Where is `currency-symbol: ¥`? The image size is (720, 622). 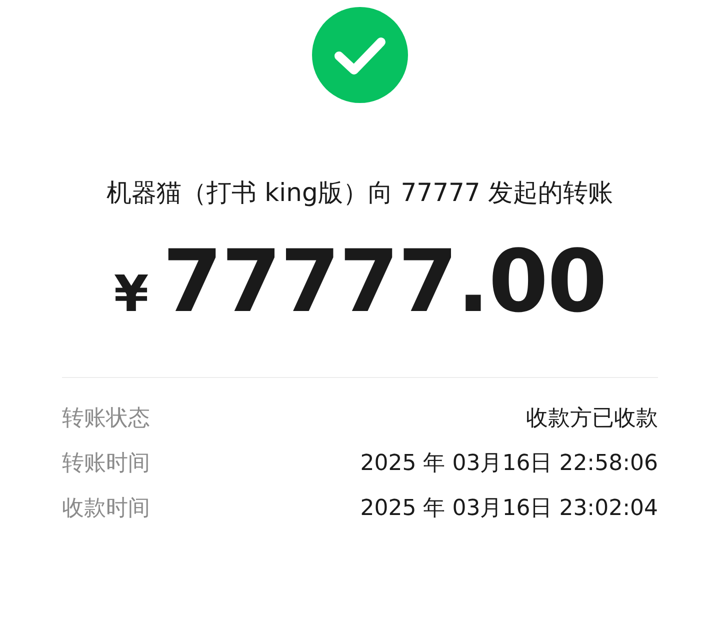
currency-symbol: ¥ is located at coordinates (131, 294).